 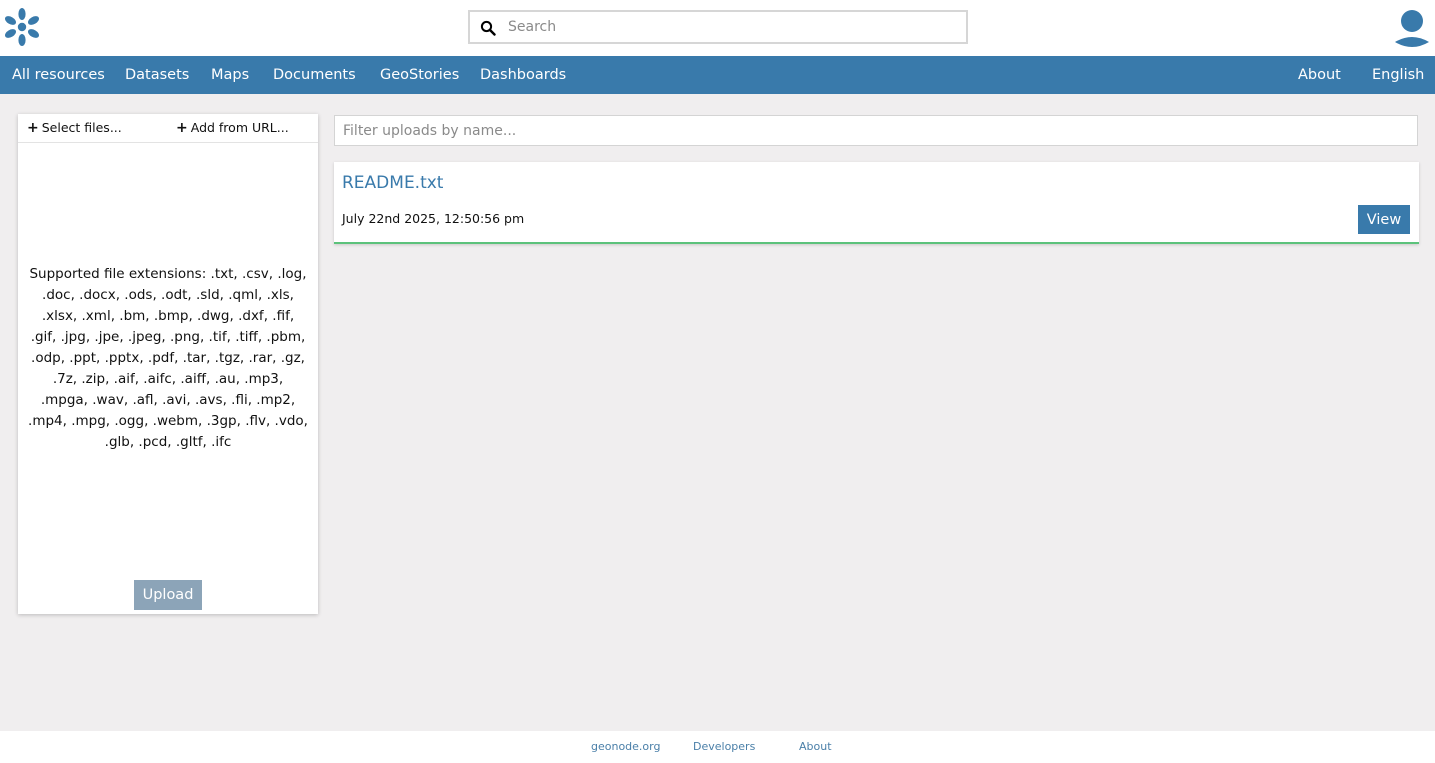 I want to click on top-header, so click(x=717, y=28).